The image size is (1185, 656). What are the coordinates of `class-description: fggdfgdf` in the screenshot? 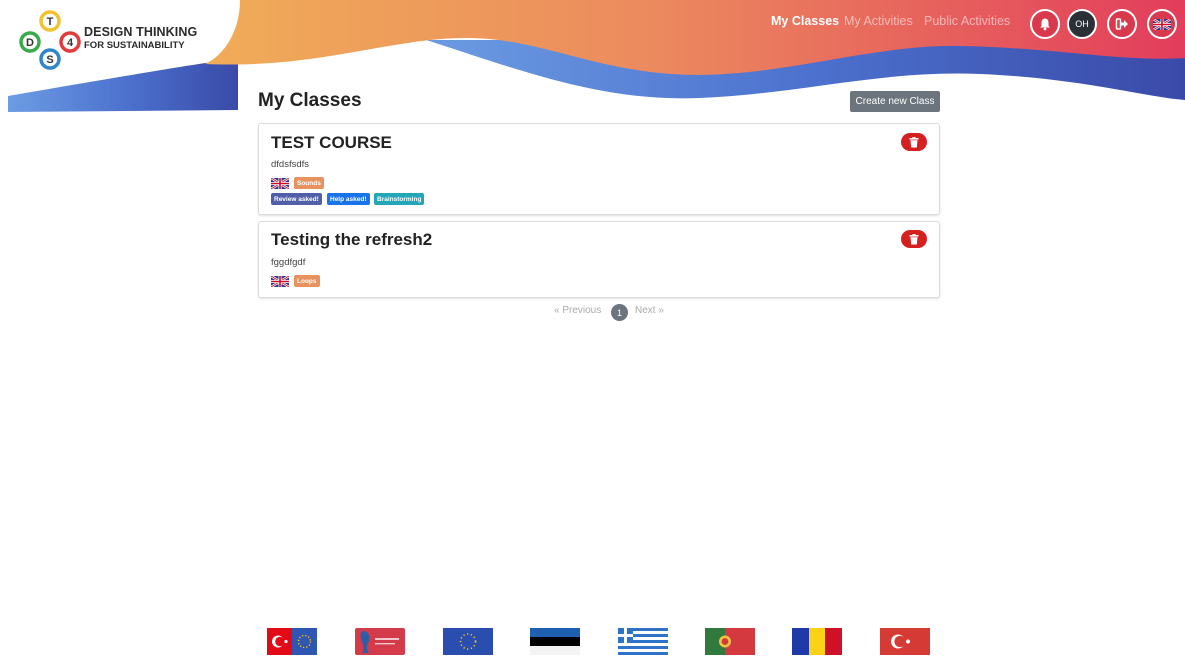 It's located at (288, 262).